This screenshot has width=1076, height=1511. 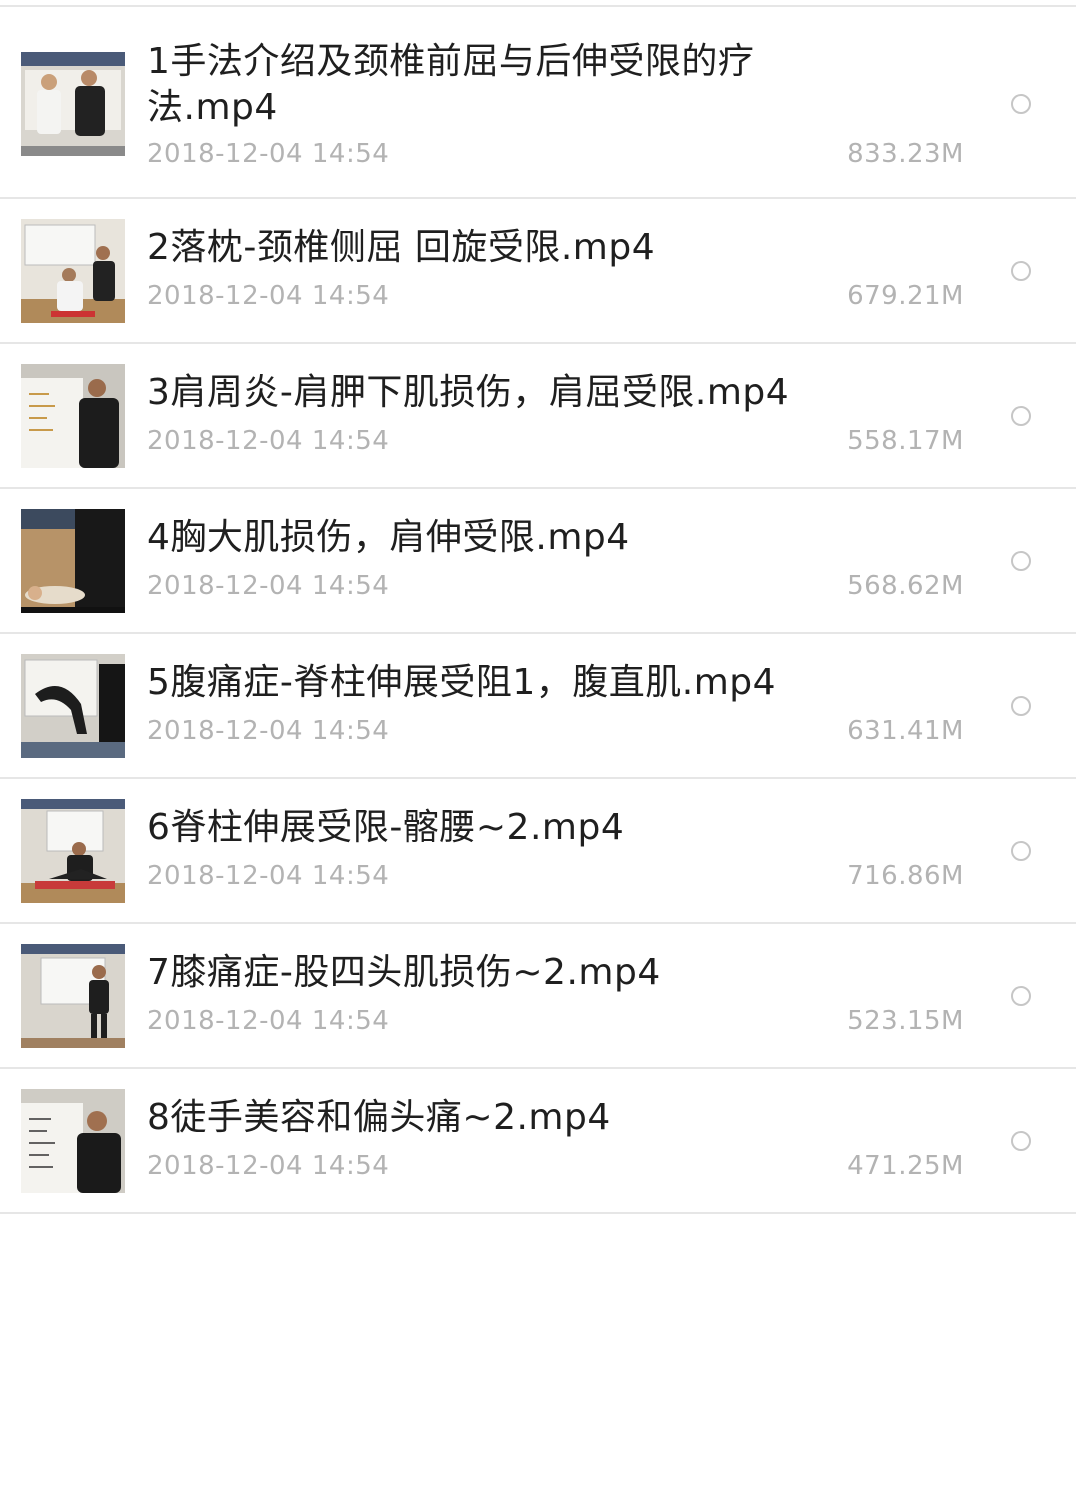 I want to click on file-size: 471.25M, so click(x=905, y=1166).